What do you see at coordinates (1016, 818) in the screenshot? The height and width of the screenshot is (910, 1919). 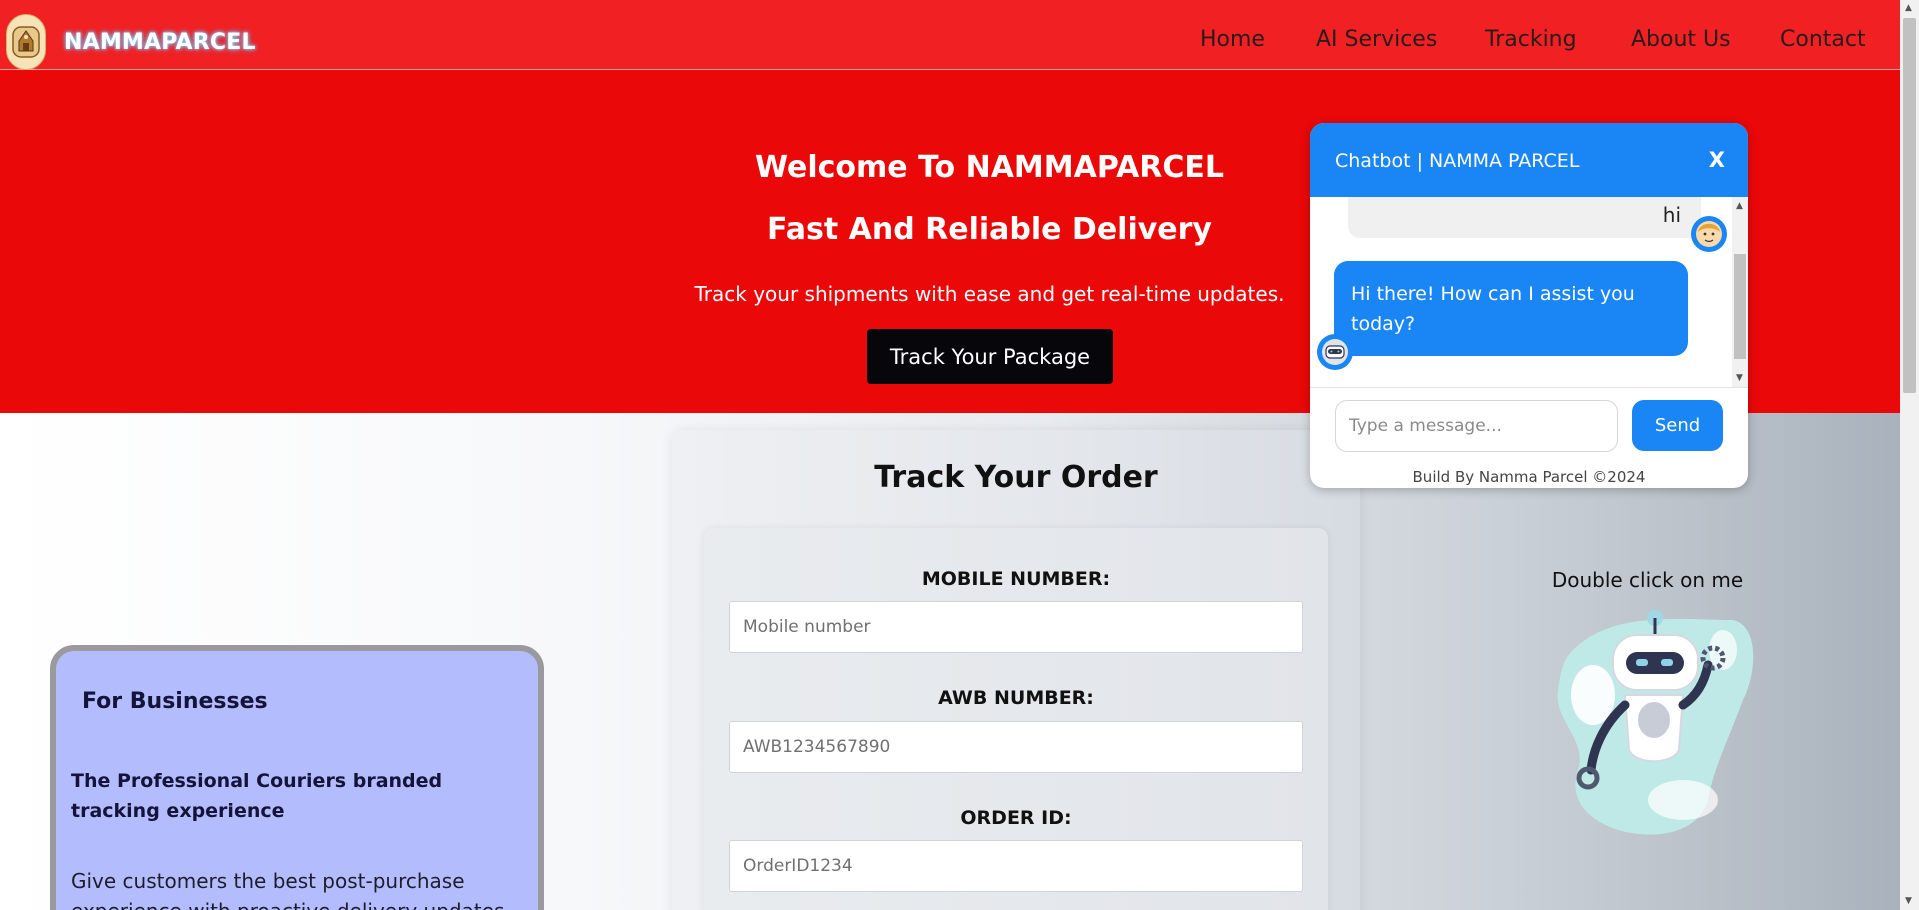 I see `order-id-label: ORDER ID:` at bounding box center [1016, 818].